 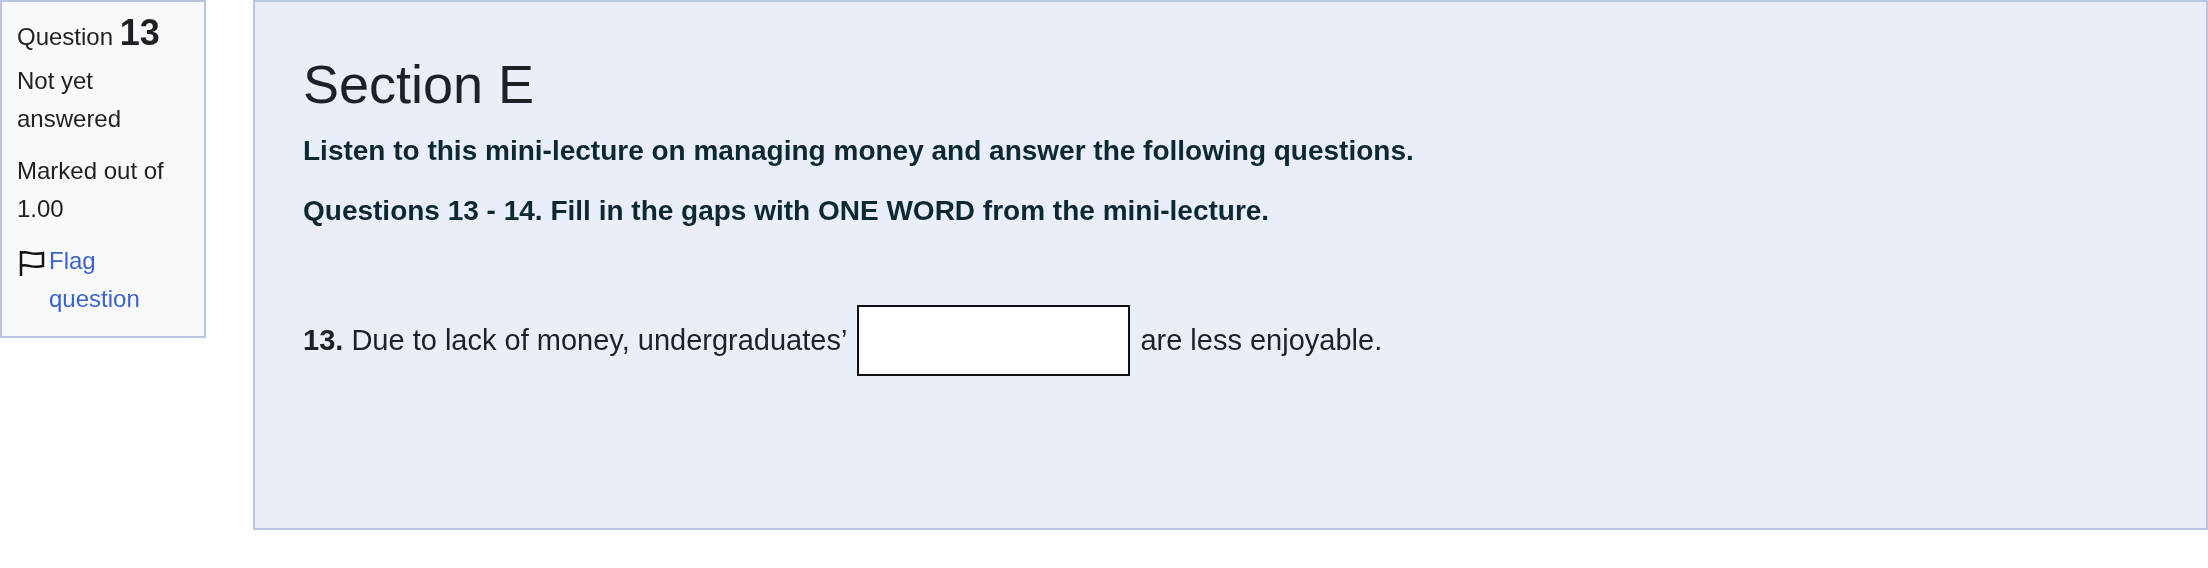 I want to click on question-mark: Marked out of 1.00, so click(x=91, y=190).